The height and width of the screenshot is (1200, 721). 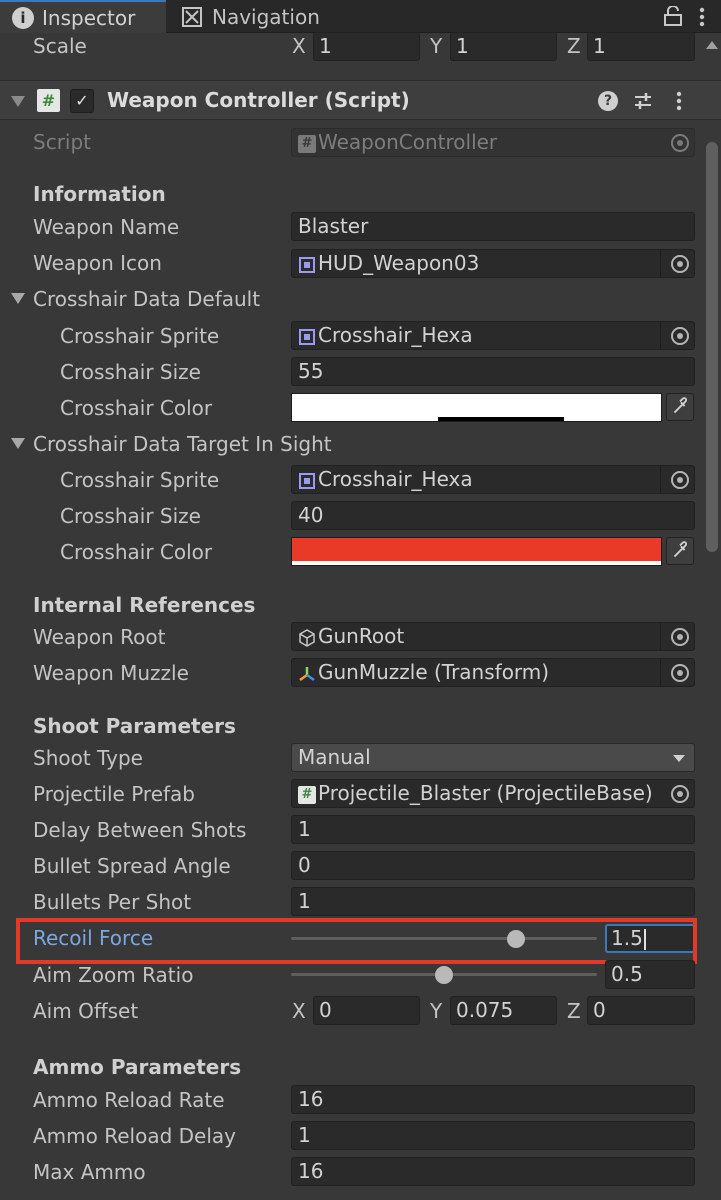 What do you see at coordinates (608, 101) in the screenshot?
I see `help-icon: ?` at bounding box center [608, 101].